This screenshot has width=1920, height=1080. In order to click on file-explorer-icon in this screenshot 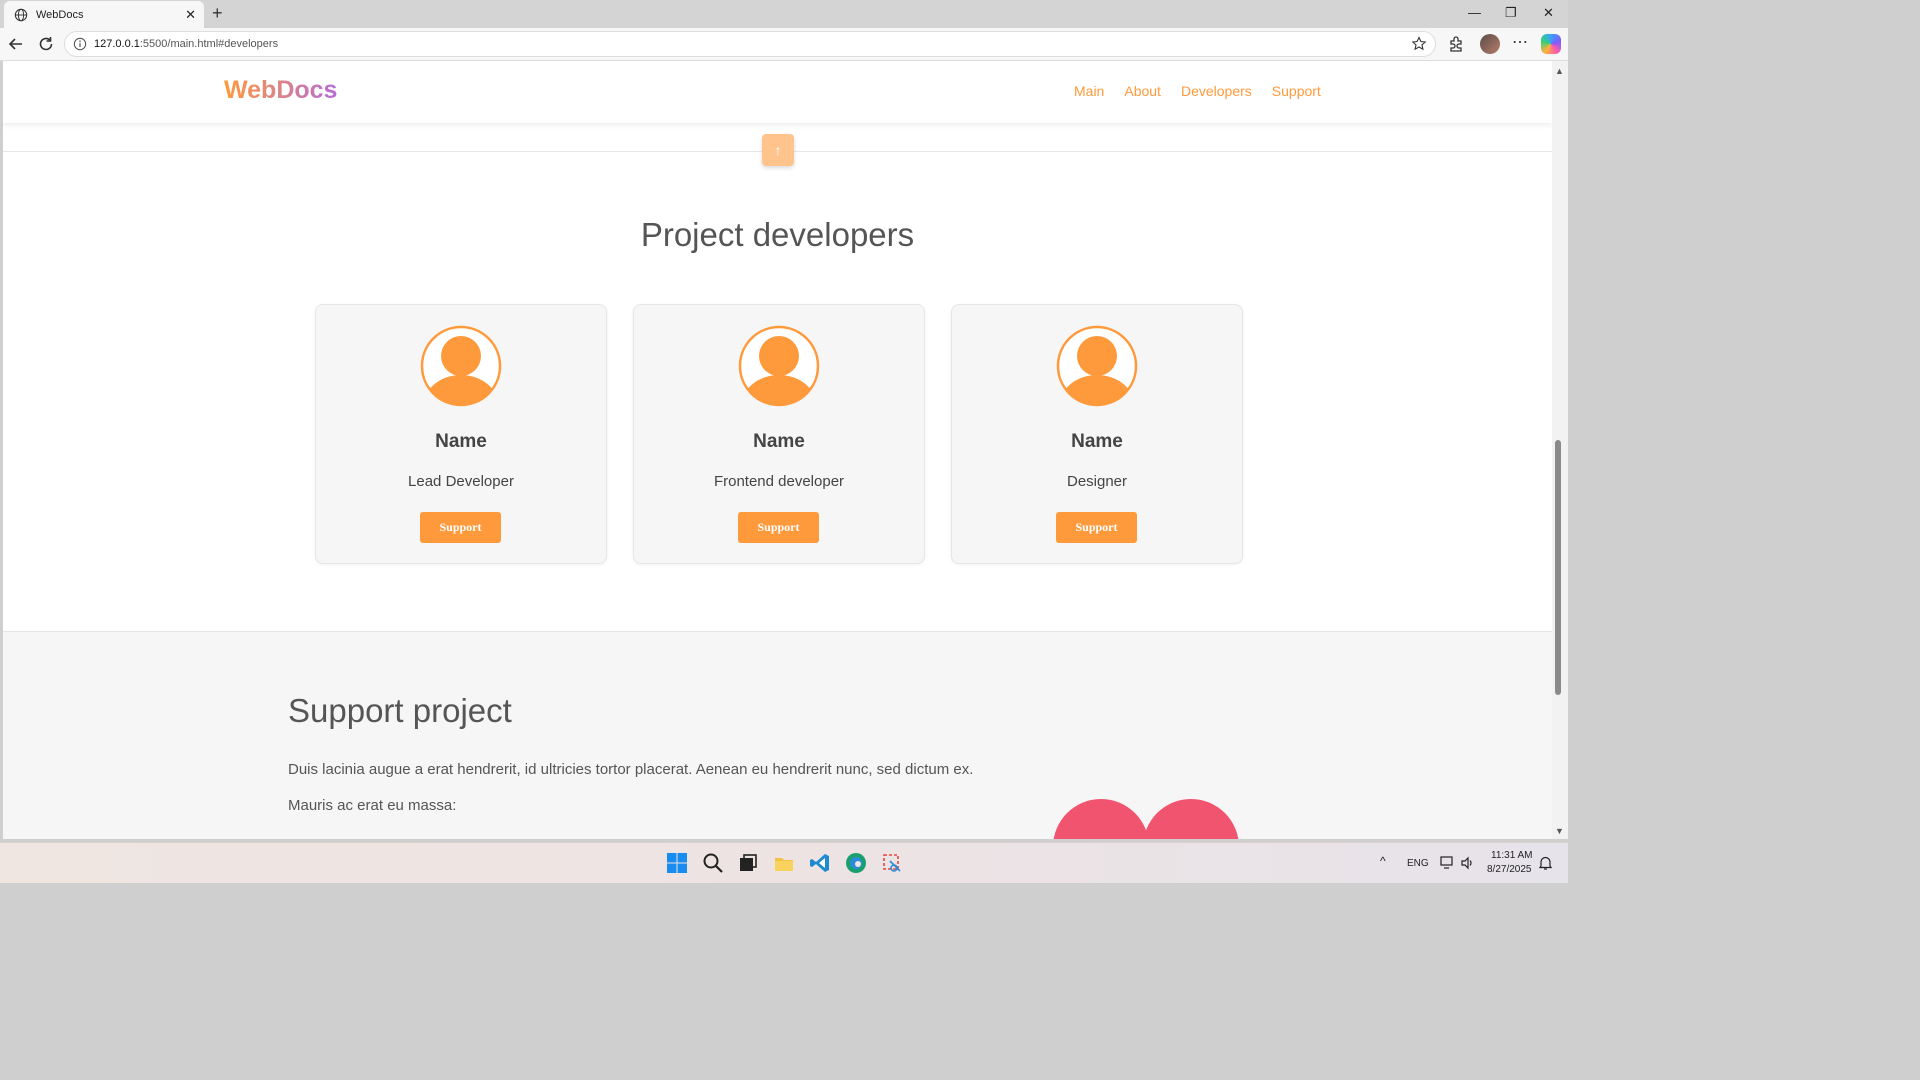, I will do `click(784, 863)`.